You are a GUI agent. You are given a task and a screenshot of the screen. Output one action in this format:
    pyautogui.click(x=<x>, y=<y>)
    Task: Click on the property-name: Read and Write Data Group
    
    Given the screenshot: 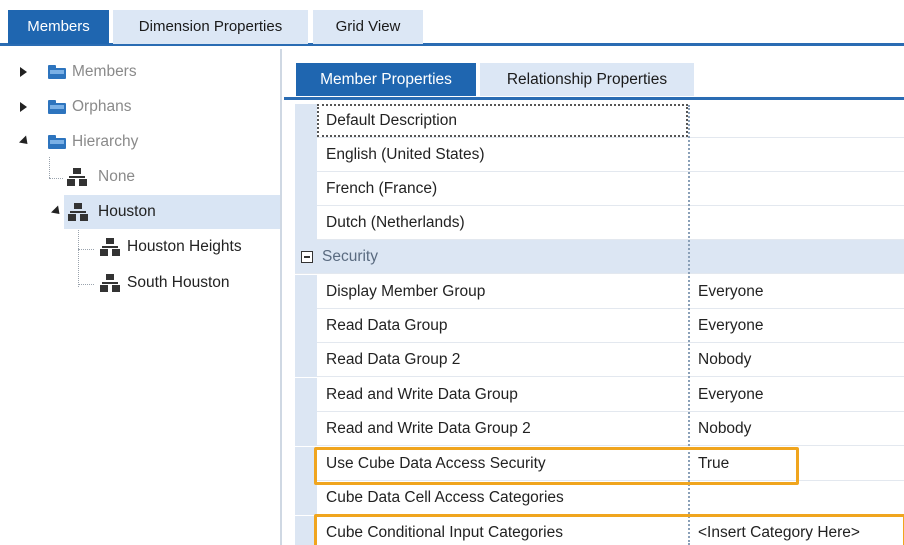 What is the action you would take?
    pyautogui.click(x=422, y=394)
    